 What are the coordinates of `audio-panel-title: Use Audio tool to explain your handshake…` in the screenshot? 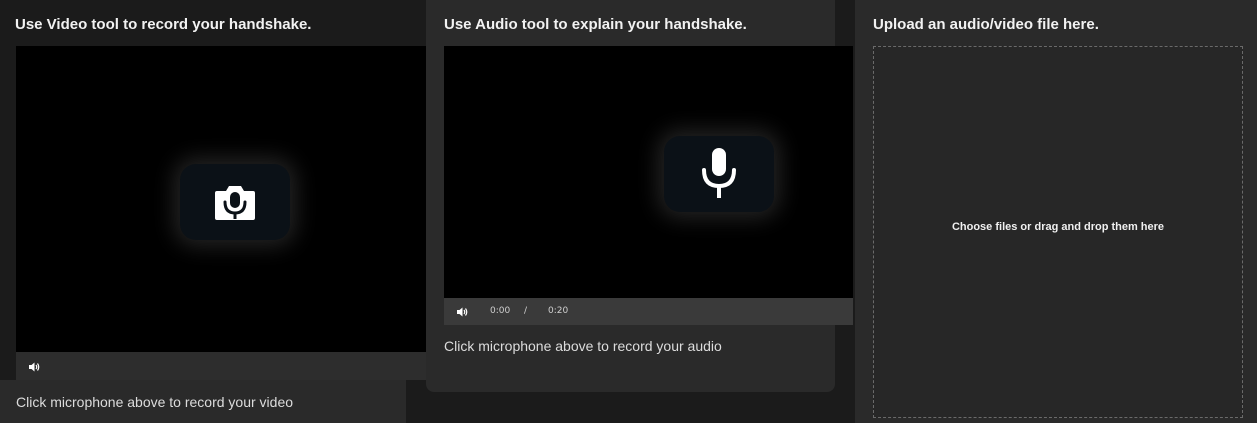 It's located at (595, 24).